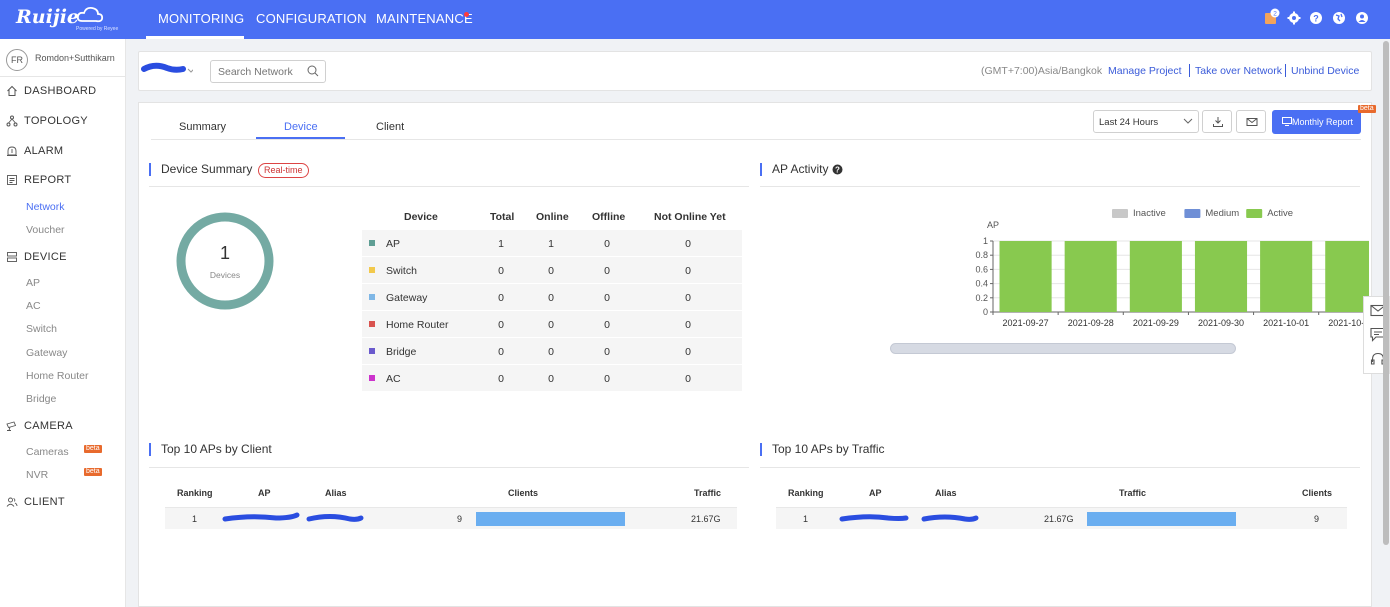 This screenshot has height=607, width=1390. I want to click on nvr-beta-badge: beta, so click(93, 472).